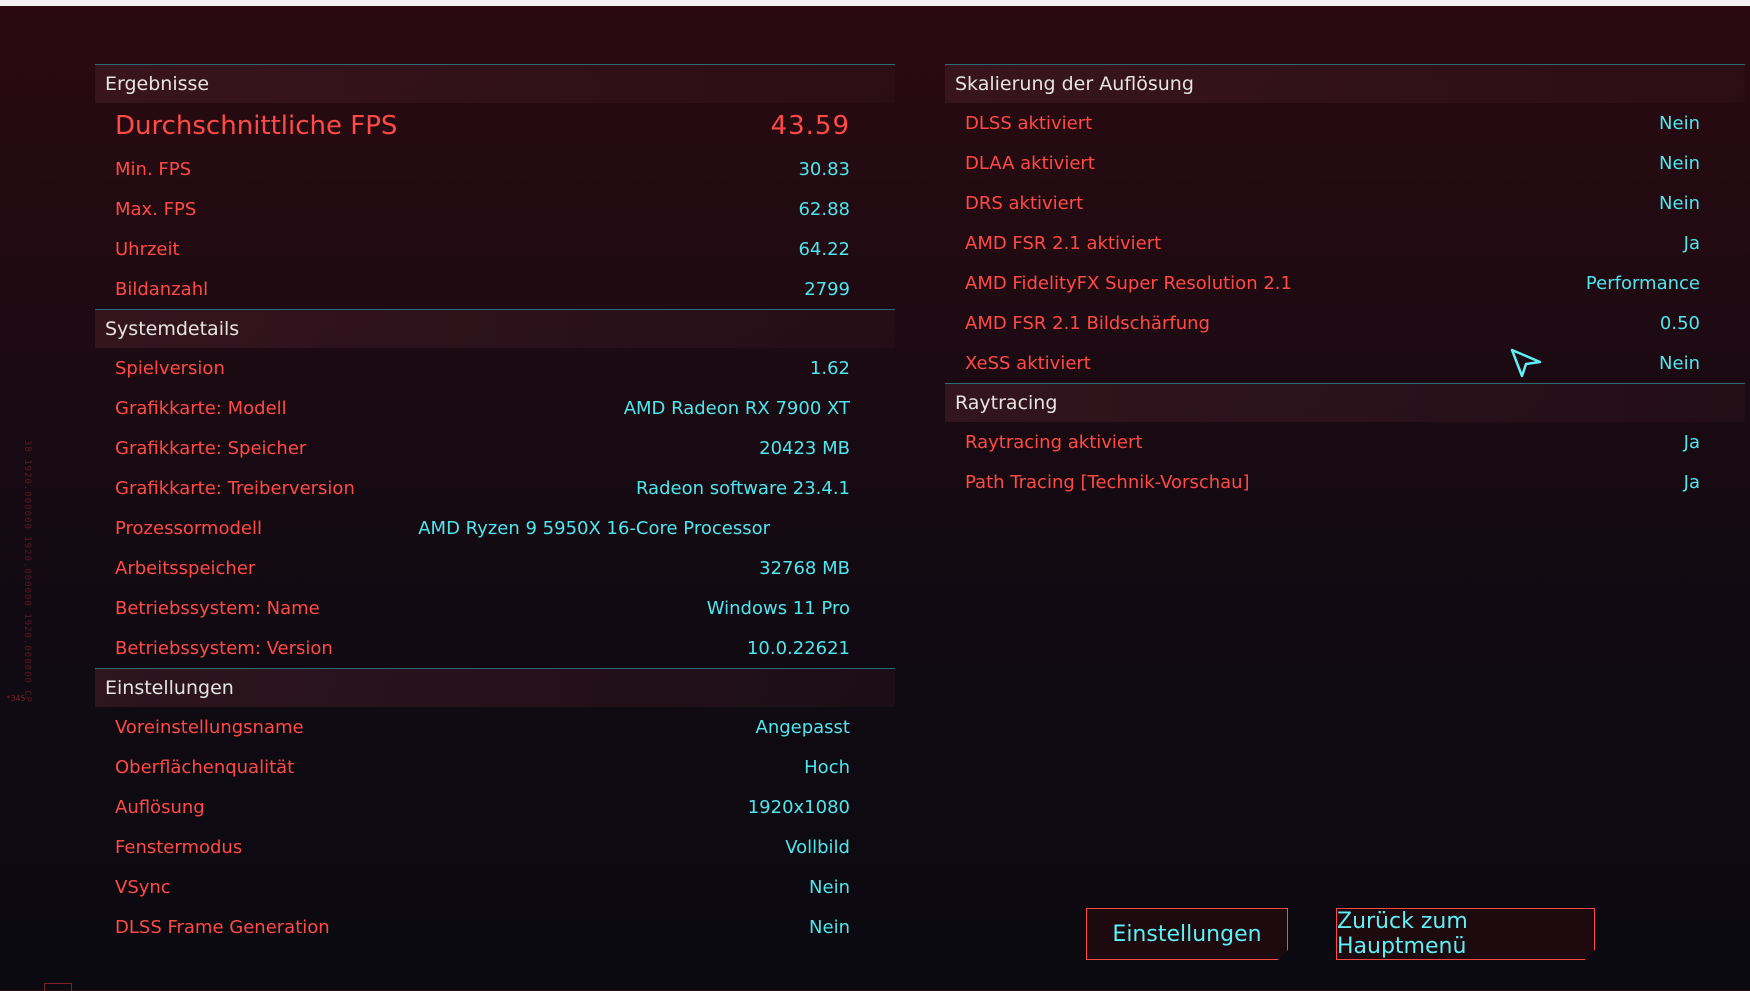 The image size is (1750, 991). Describe the element at coordinates (1107, 482) in the screenshot. I see `raytracing-label: Path Tracing [Technik-Vorschau]` at that location.